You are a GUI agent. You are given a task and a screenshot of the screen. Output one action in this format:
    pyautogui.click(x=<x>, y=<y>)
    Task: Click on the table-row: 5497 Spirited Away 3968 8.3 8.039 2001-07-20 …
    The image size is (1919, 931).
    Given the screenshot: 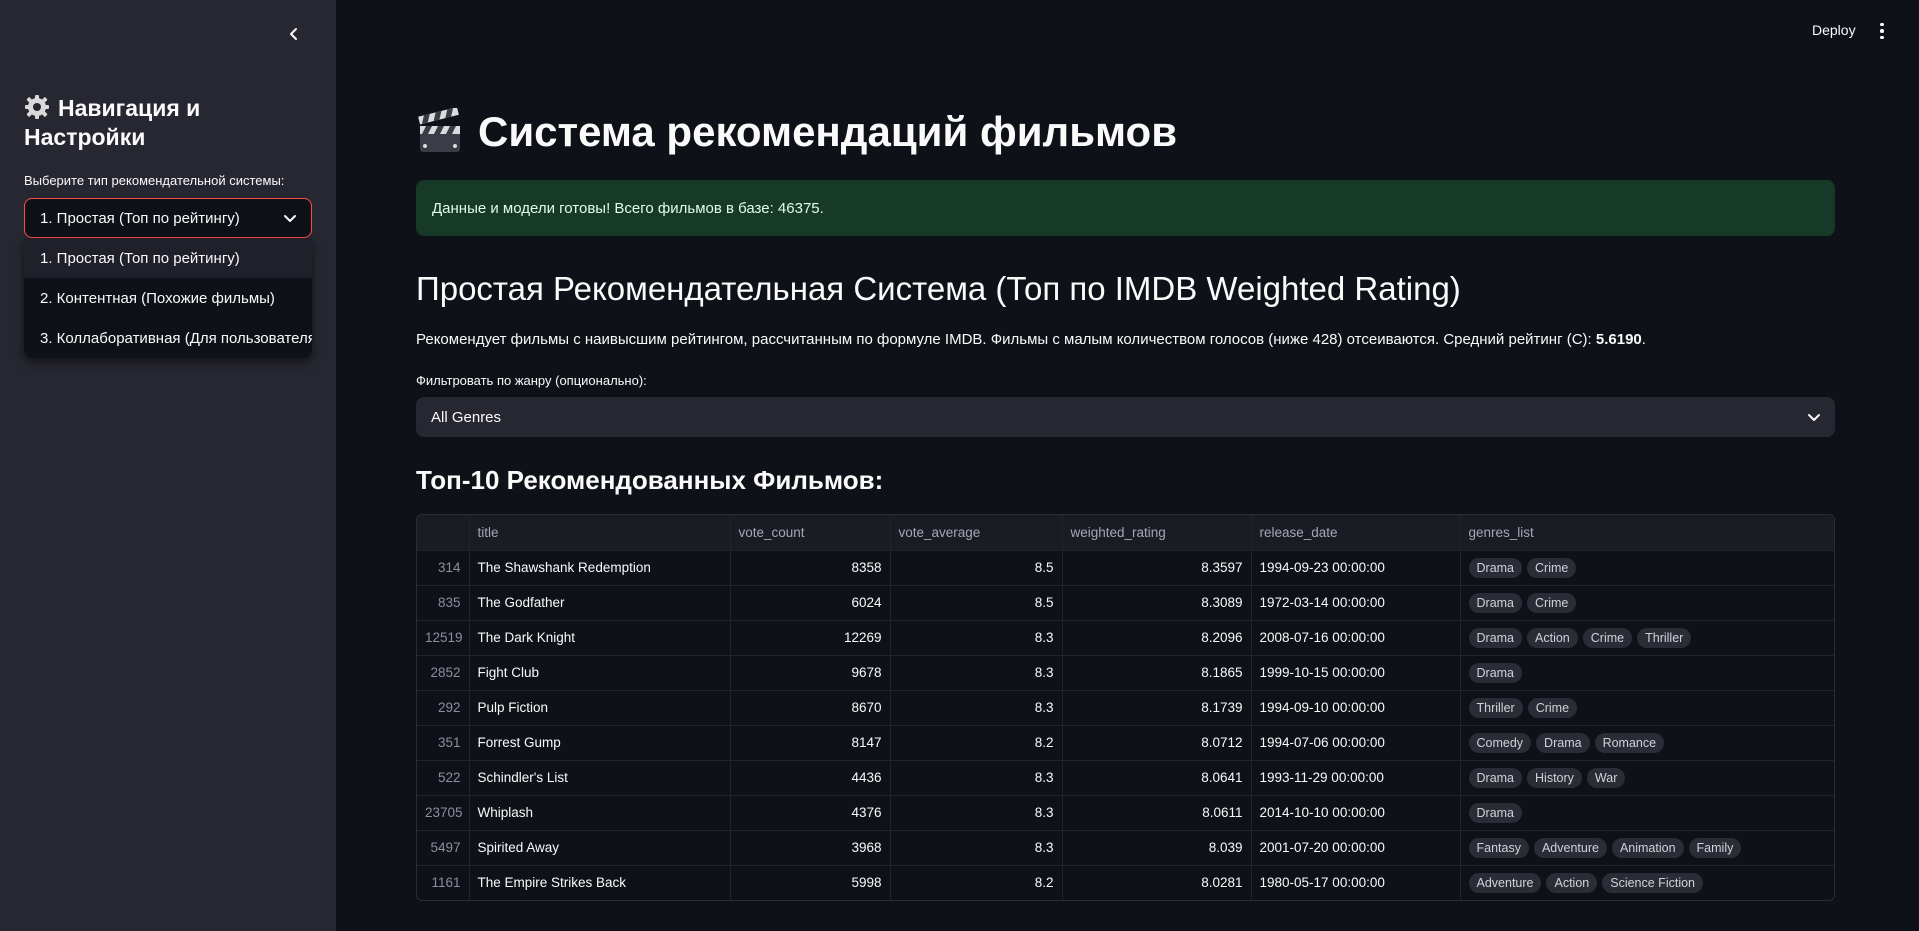 What is the action you would take?
    pyautogui.click(x=1125, y=848)
    